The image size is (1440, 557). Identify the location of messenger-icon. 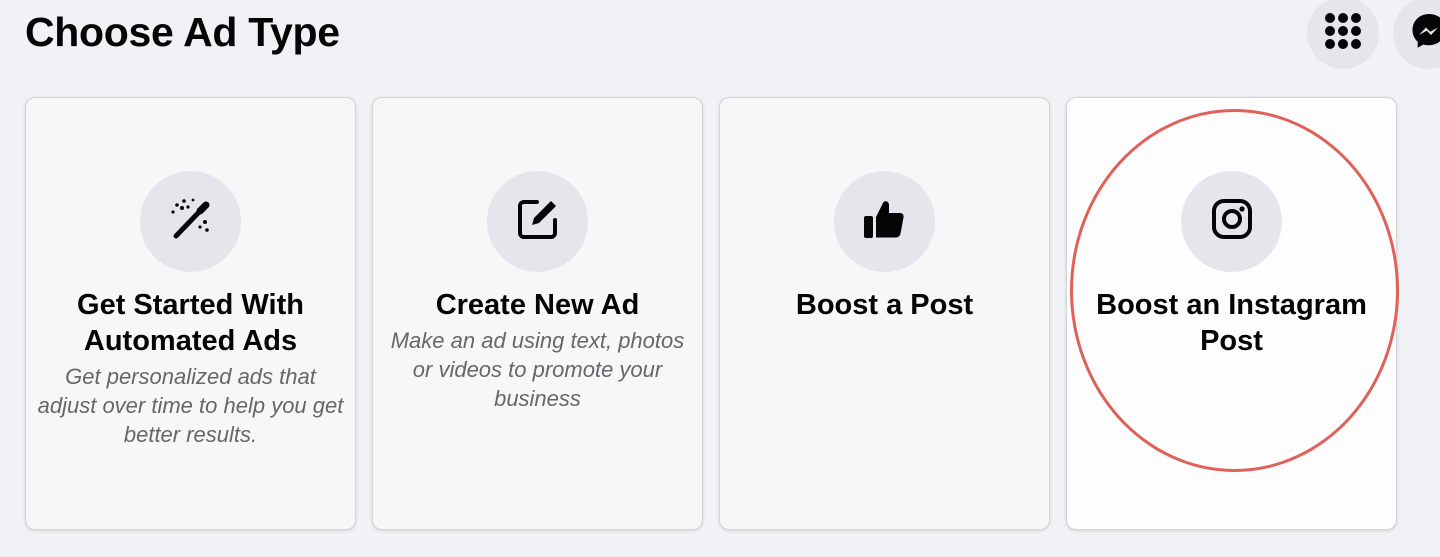
(1424, 33).